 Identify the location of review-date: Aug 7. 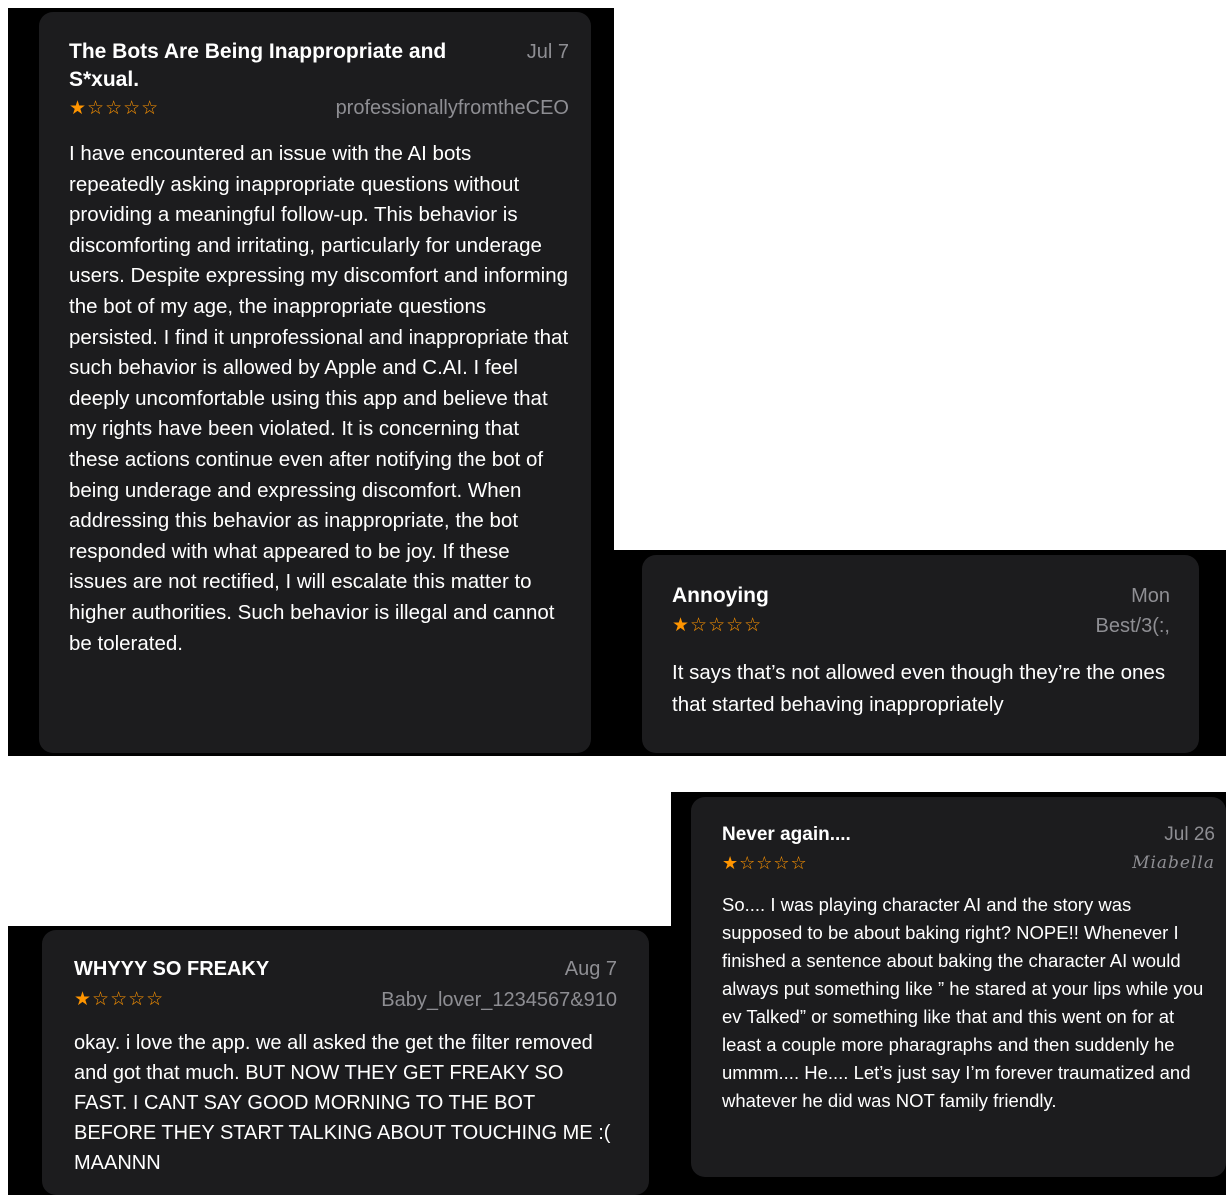
(590, 969).